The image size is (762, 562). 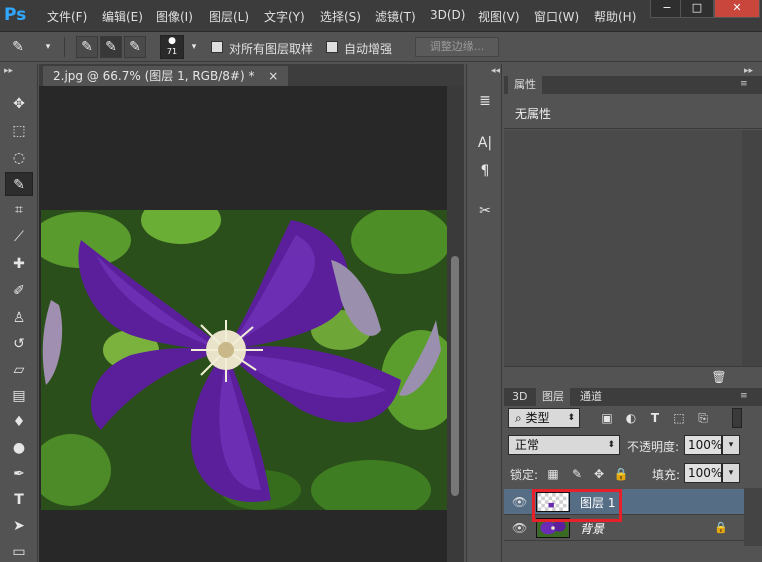 I want to click on lasso-tool-icon: ◌, so click(x=19, y=158).